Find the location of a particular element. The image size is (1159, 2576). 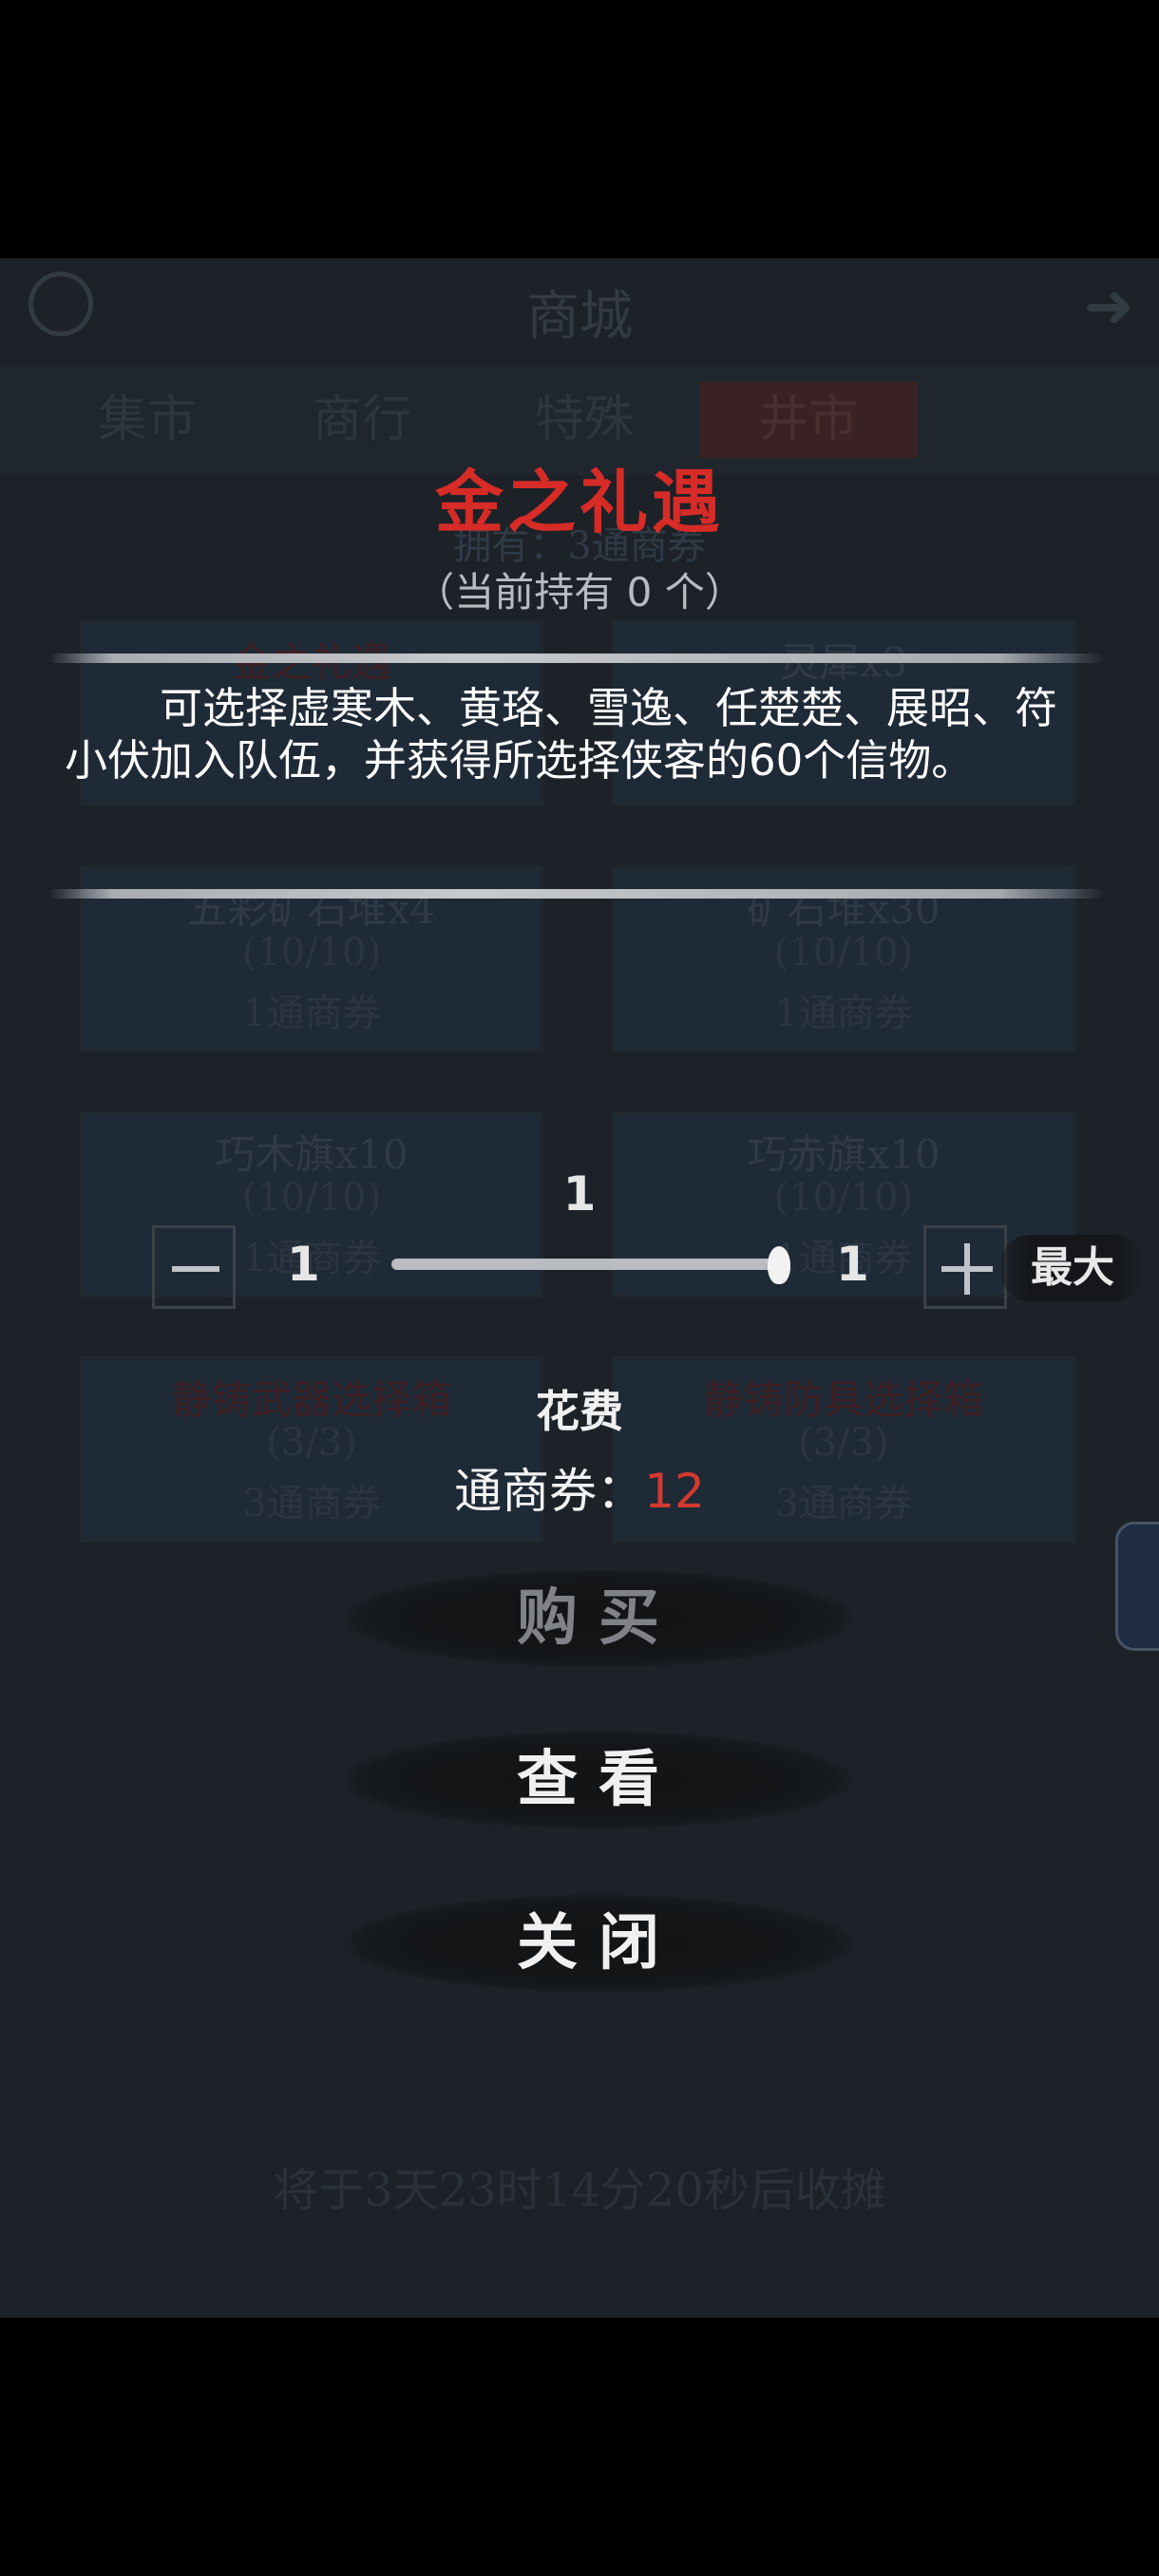

held-count: （当前持有 0 个） is located at coordinates (579, 592).